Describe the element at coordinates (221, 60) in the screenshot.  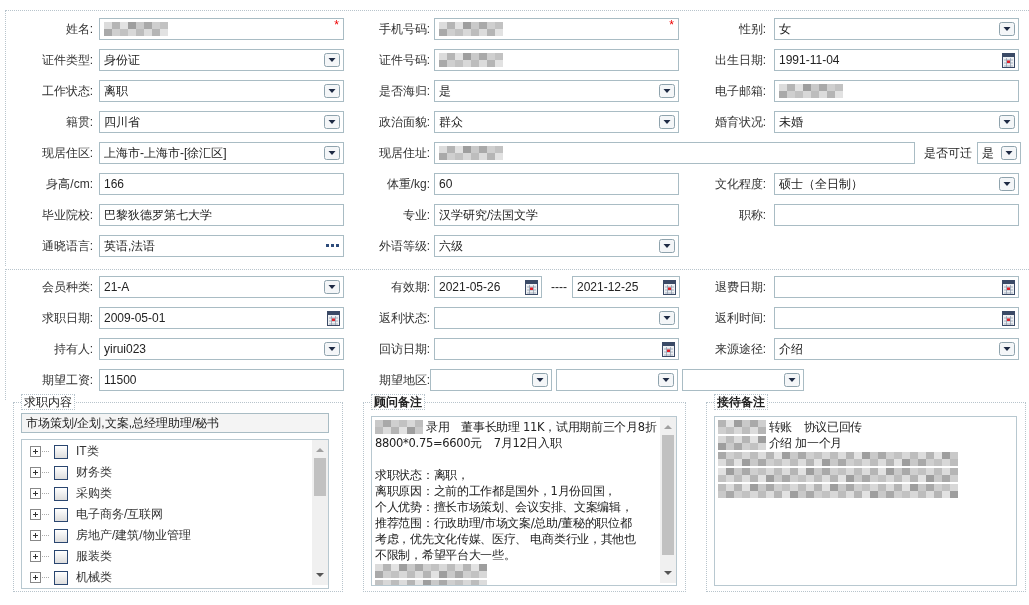
I see `dropdown: 身份证` at that location.